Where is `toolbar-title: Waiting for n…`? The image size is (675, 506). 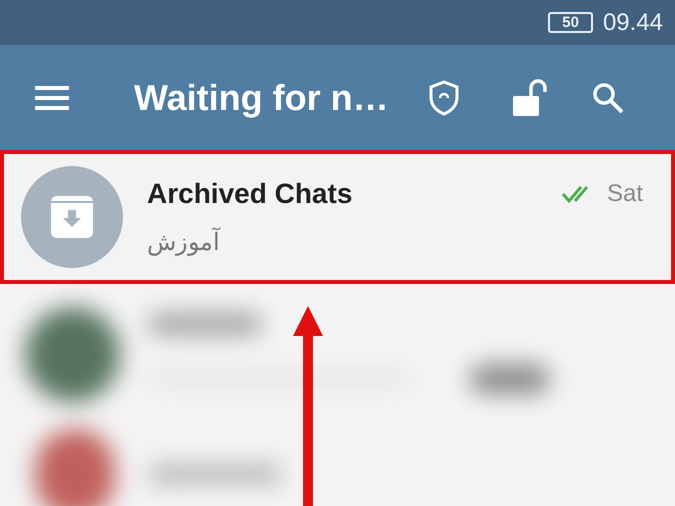
toolbar-title: Waiting for n… is located at coordinates (259, 98).